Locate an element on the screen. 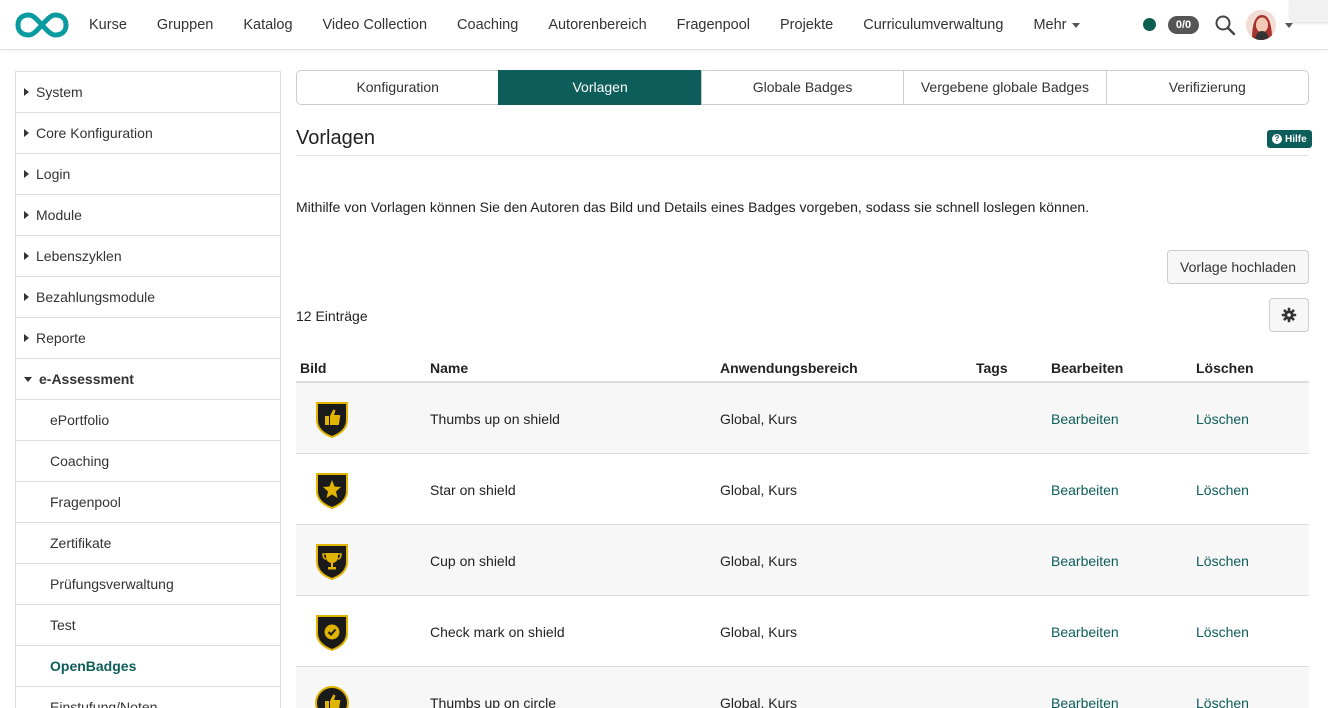 The width and height of the screenshot is (1328, 708). header-loeschen: Löschen is located at coordinates (1225, 368).